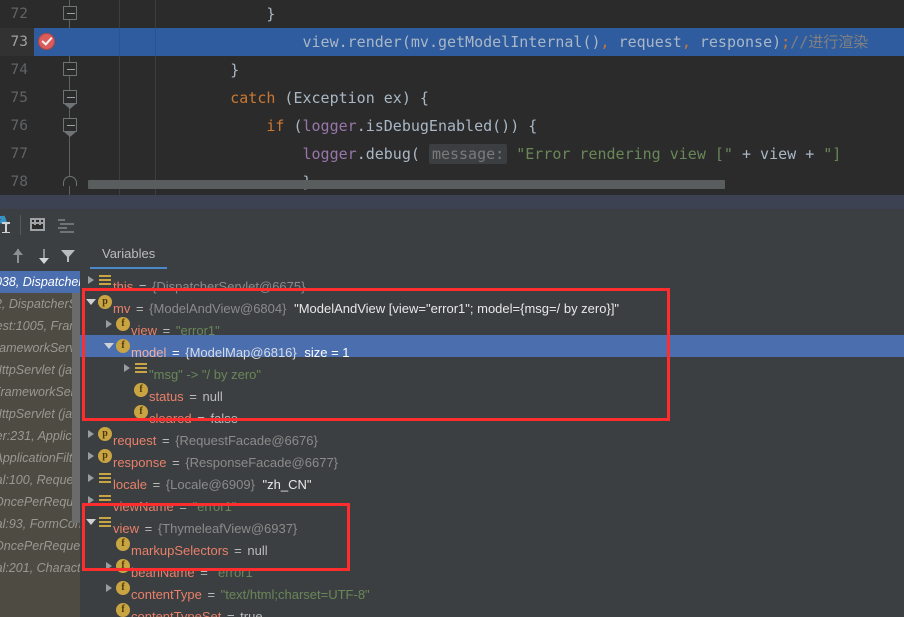 The width and height of the screenshot is (904, 617). I want to click on stack-down-icon, so click(44, 256).